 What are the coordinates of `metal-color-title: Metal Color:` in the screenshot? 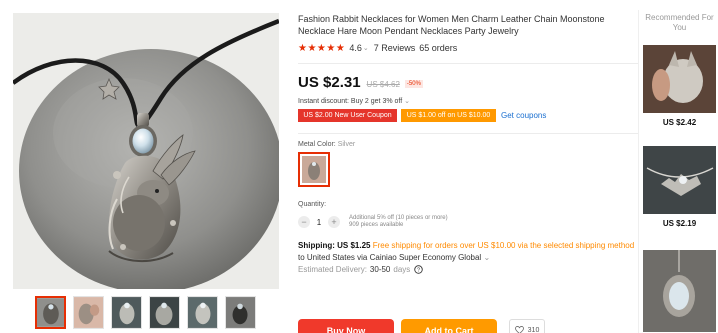 It's located at (317, 144).